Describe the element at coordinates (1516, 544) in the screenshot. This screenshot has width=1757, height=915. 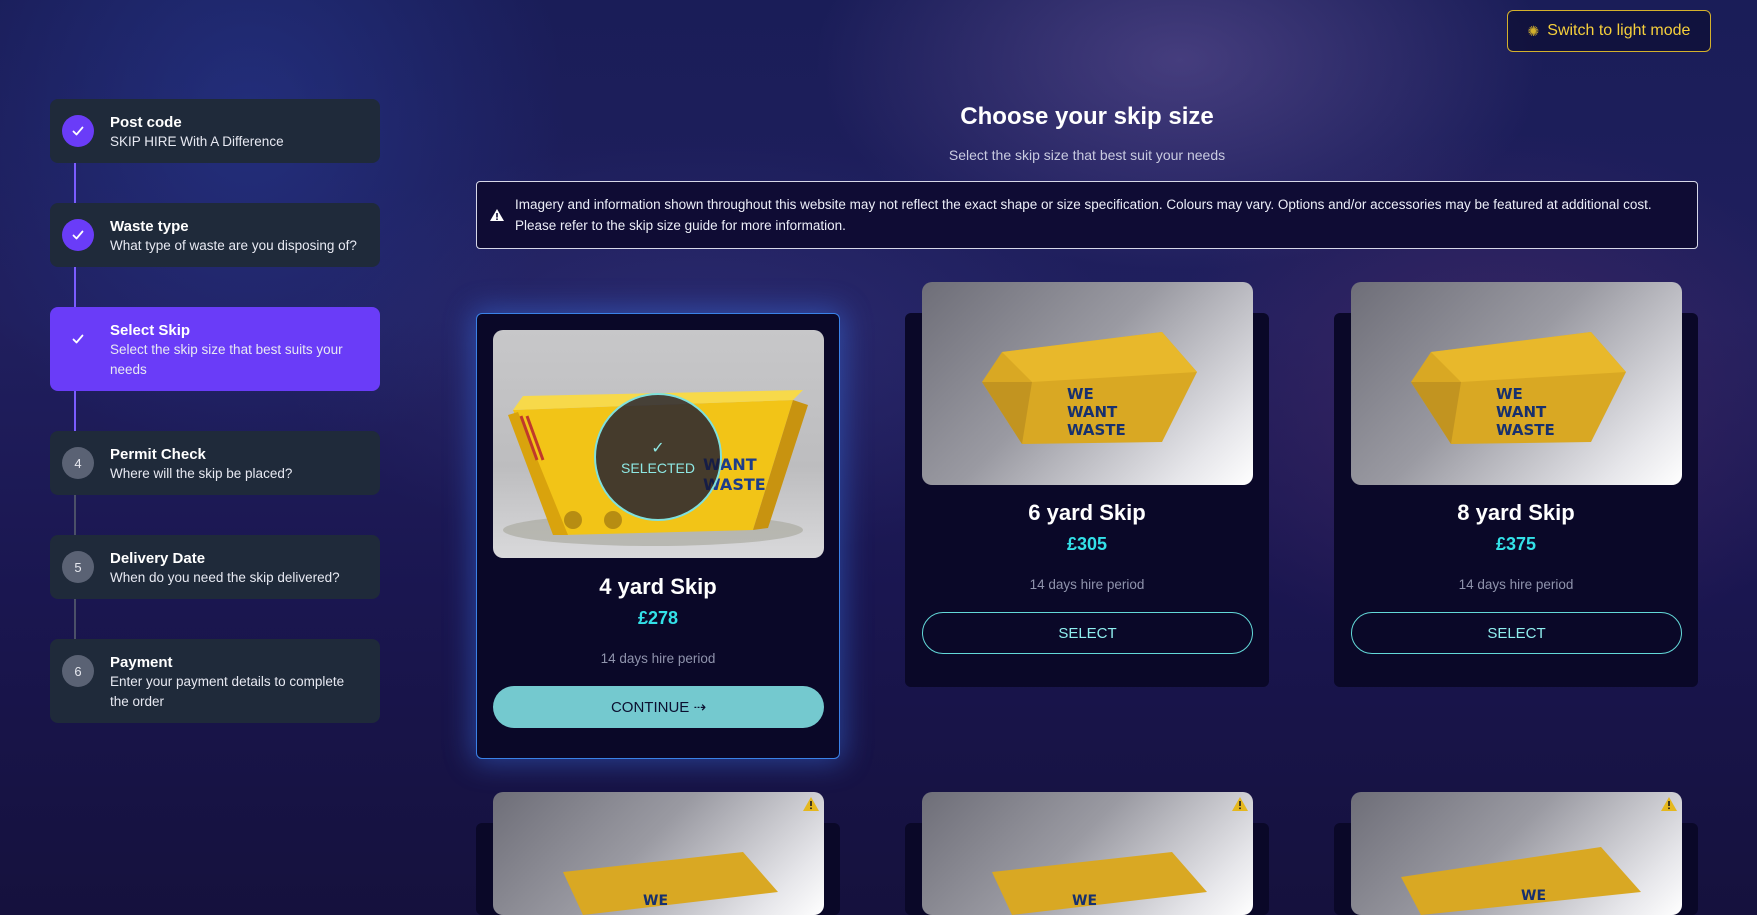
I see `skip-price: £375` at that location.